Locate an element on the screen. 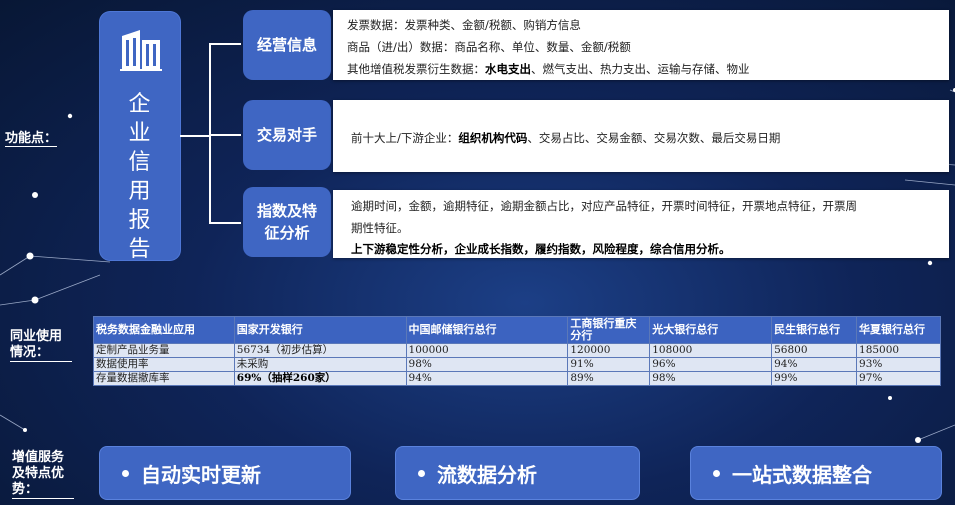 Image resolution: width=955 pixels, height=505 pixels. table-cell: 99% is located at coordinates (814, 378).